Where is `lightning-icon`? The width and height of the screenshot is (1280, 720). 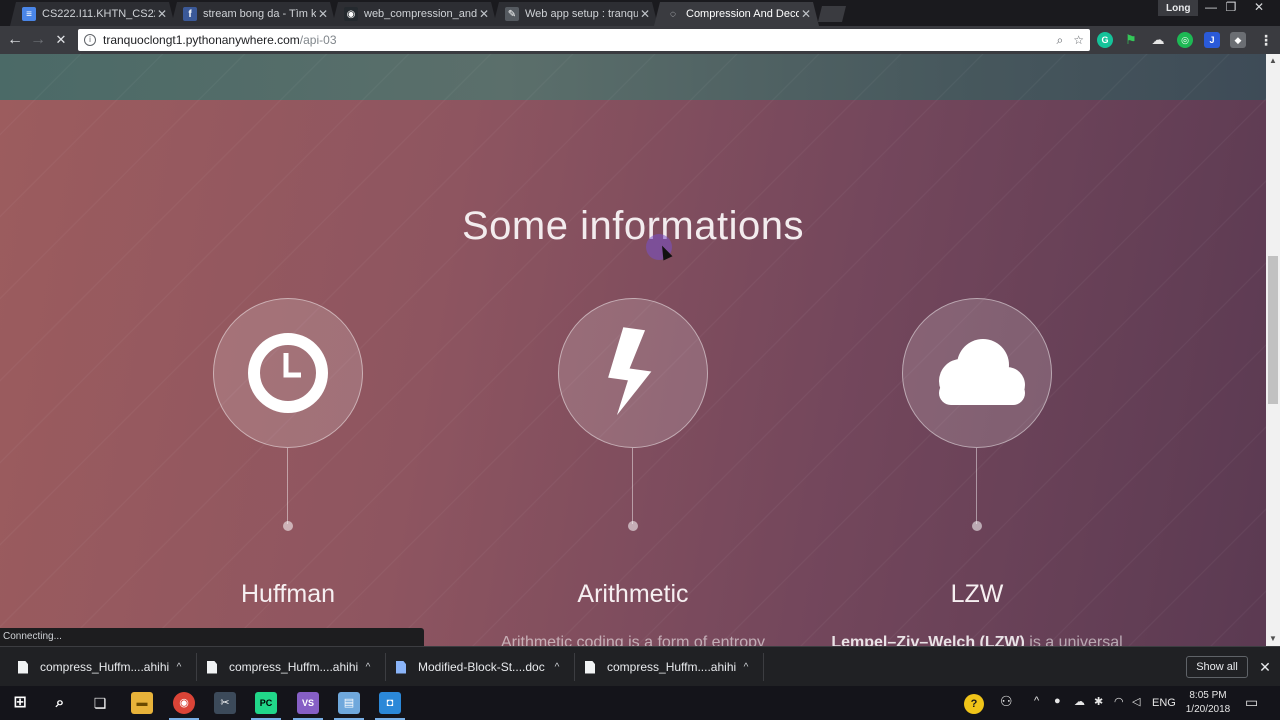 lightning-icon is located at coordinates (630, 371).